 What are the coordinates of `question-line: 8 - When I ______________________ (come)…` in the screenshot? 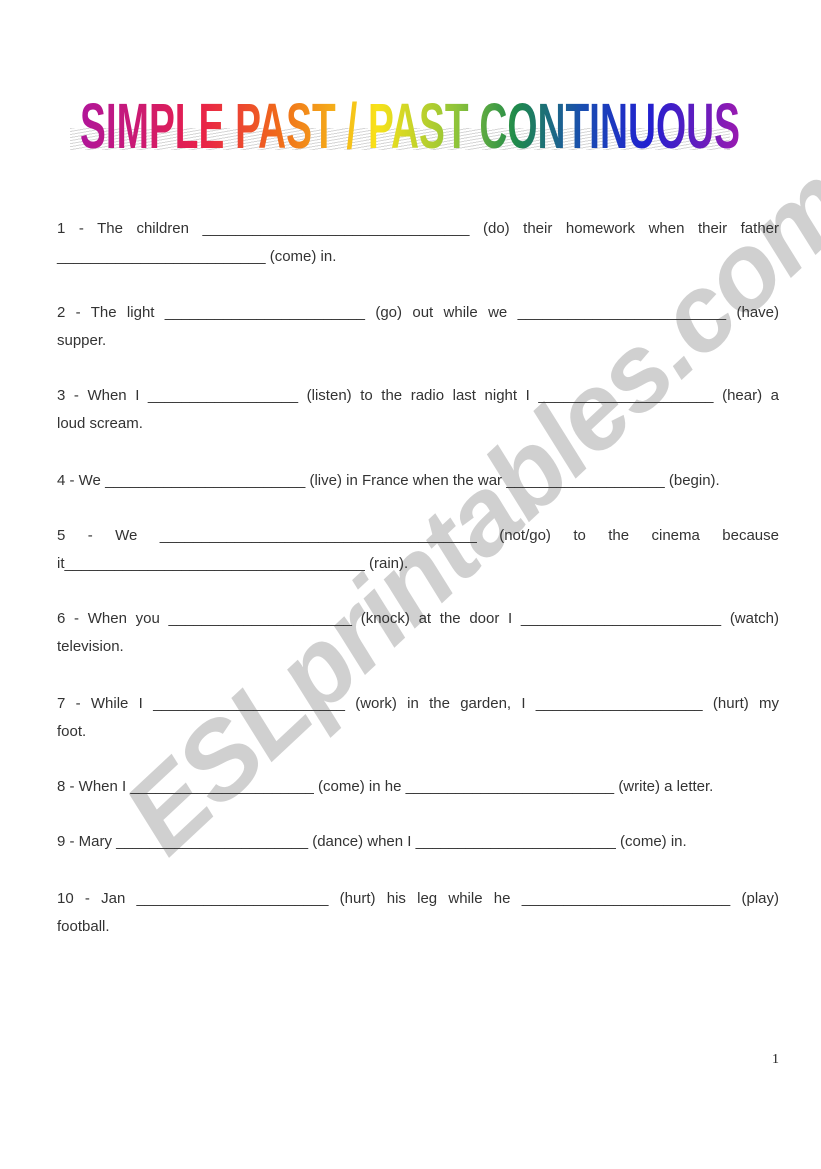 It's located at (385, 786).